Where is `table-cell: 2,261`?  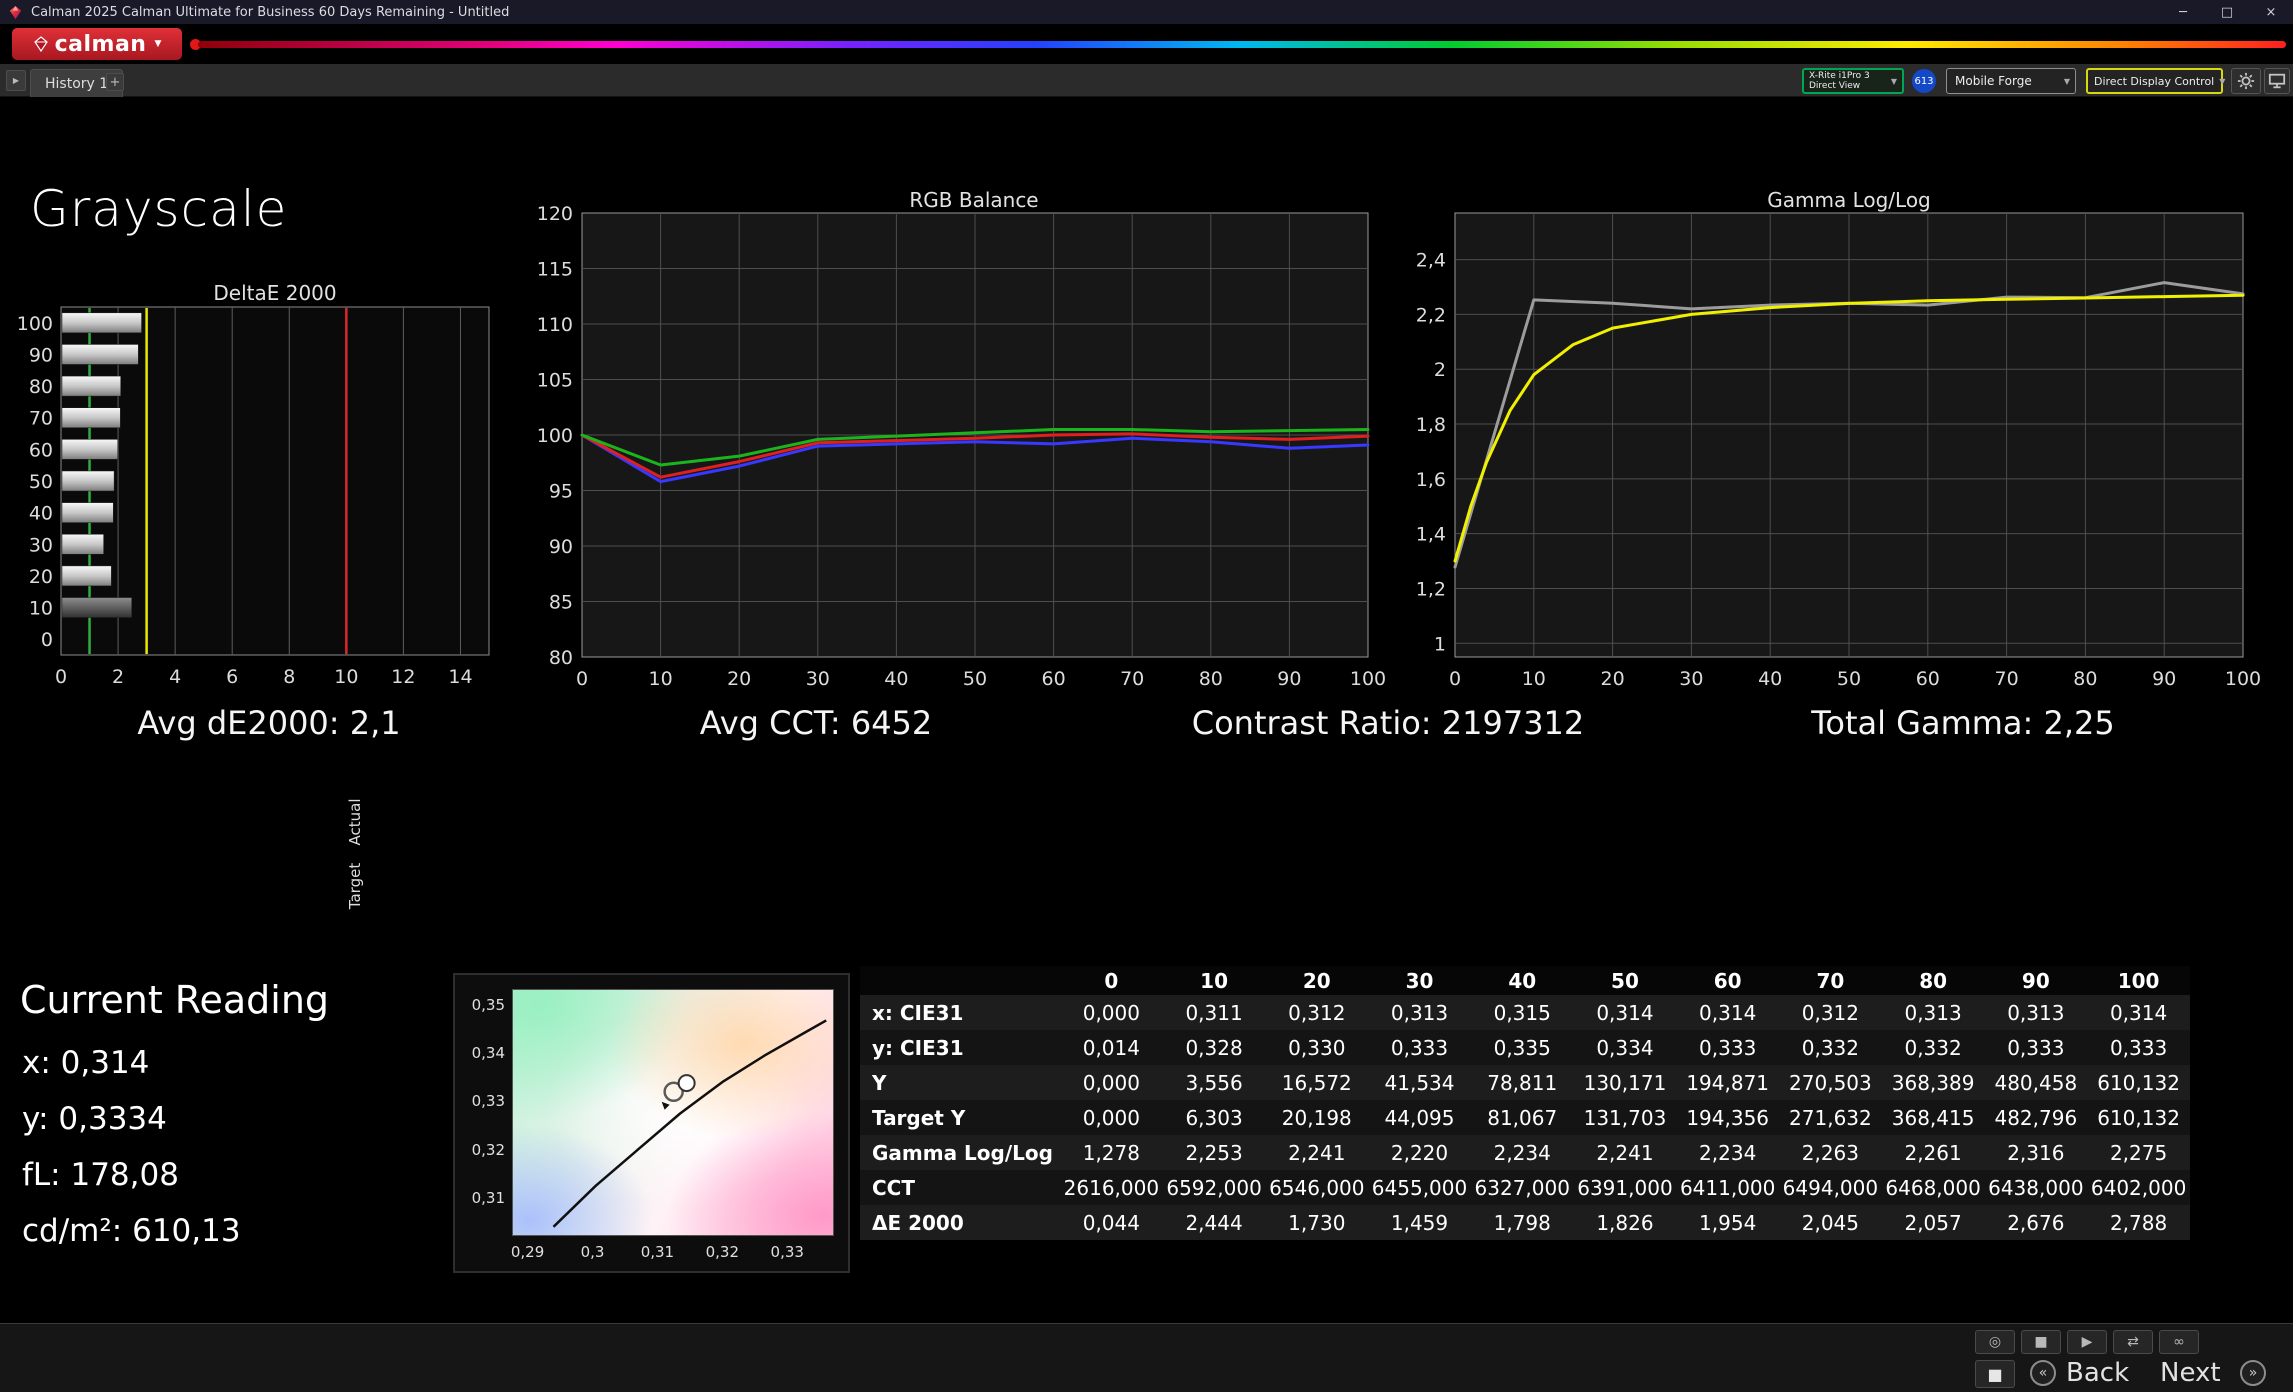
table-cell: 2,261 is located at coordinates (1933, 1152).